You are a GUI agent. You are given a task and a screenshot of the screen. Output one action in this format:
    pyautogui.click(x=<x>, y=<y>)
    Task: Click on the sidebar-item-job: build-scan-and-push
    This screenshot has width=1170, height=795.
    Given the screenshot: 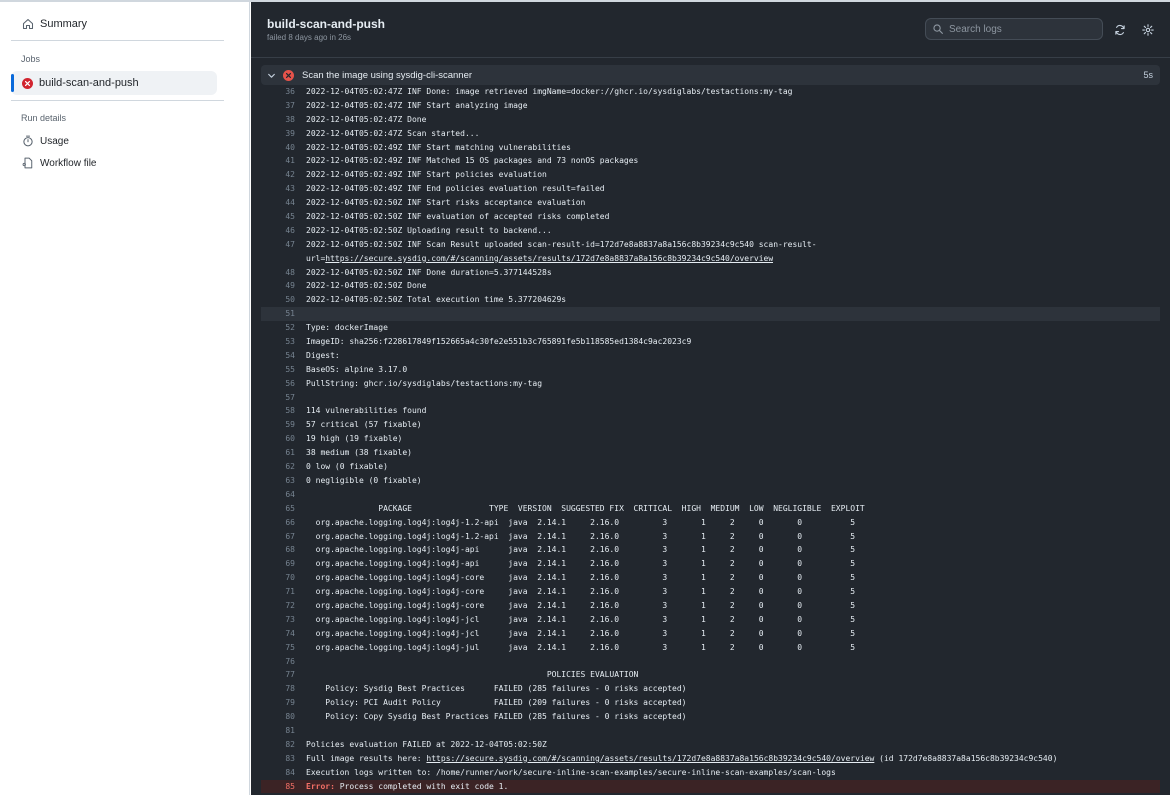 What is the action you would take?
    pyautogui.click(x=114, y=83)
    